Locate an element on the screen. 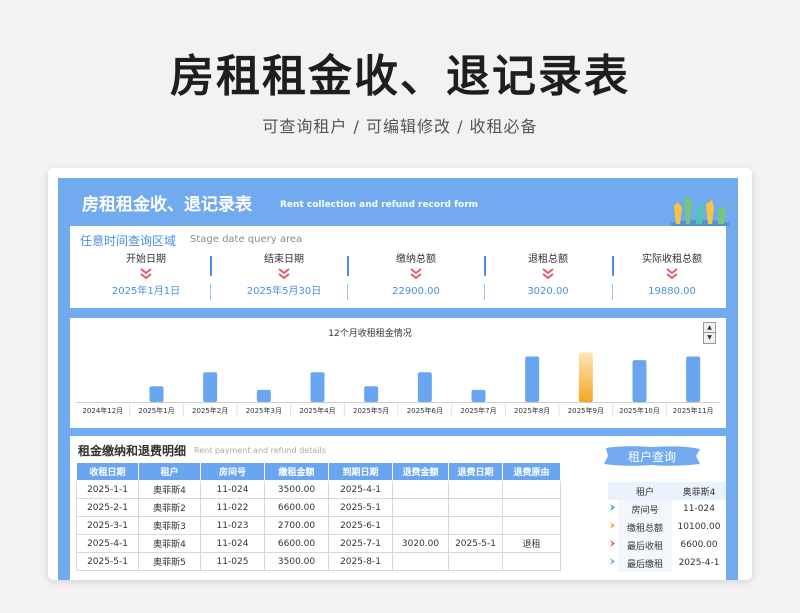 The height and width of the screenshot is (613, 800). chevron-blue-icon is located at coordinates (613, 563).